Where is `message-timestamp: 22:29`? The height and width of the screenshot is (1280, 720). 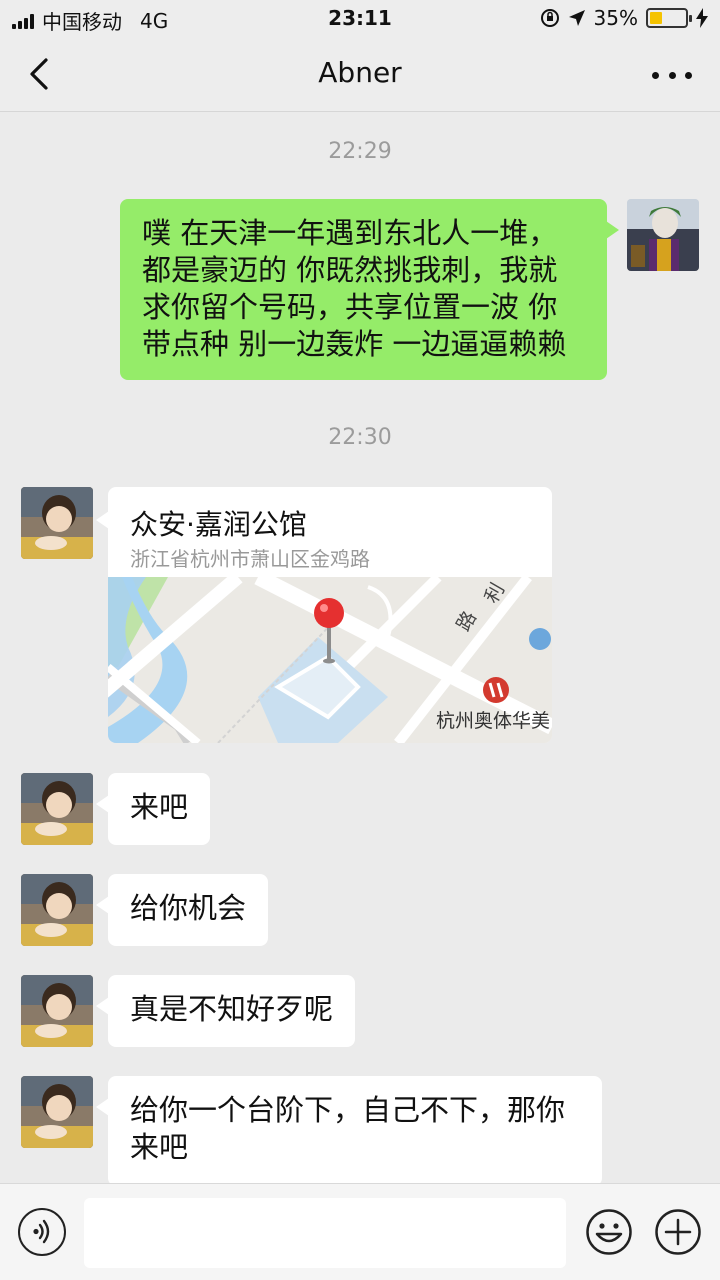 message-timestamp: 22:29 is located at coordinates (360, 151).